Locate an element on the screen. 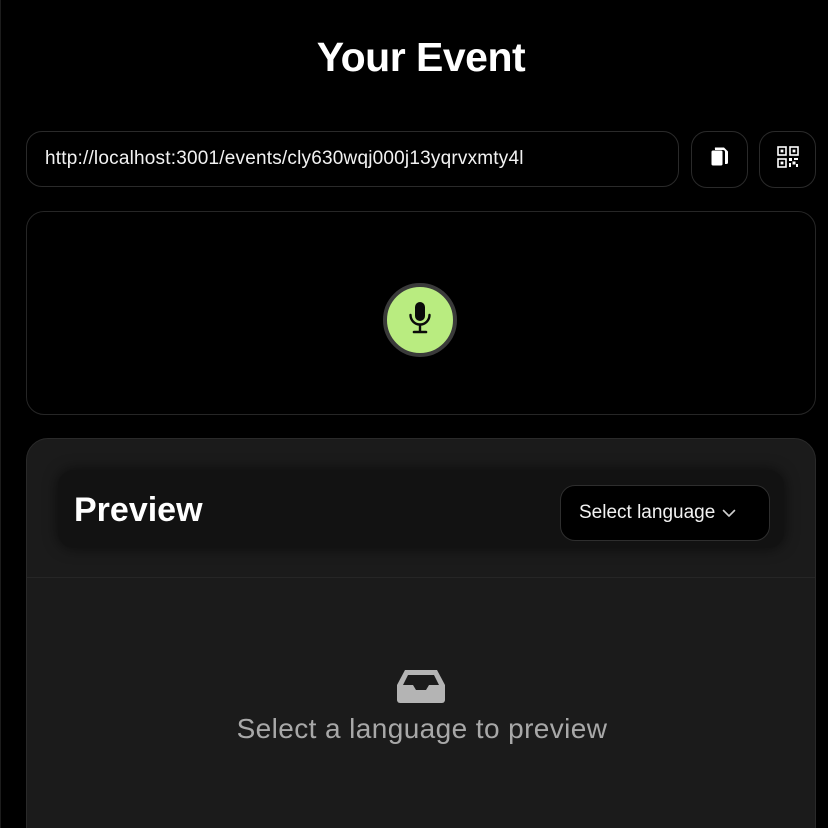  preview-divider is located at coordinates (421, 577).